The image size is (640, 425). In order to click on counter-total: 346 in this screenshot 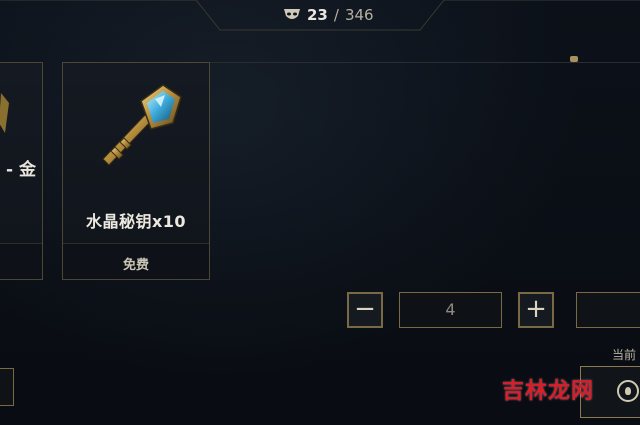, I will do `click(359, 15)`.